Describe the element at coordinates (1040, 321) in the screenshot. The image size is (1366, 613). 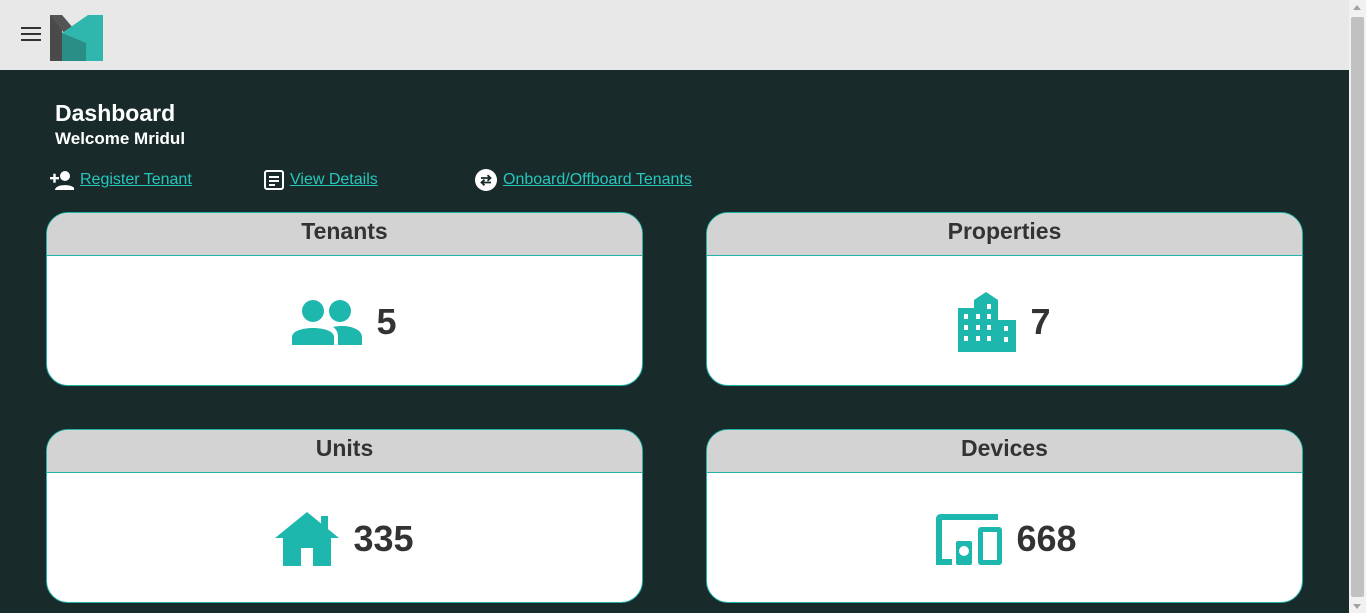
I see `properties-count: 7` at that location.